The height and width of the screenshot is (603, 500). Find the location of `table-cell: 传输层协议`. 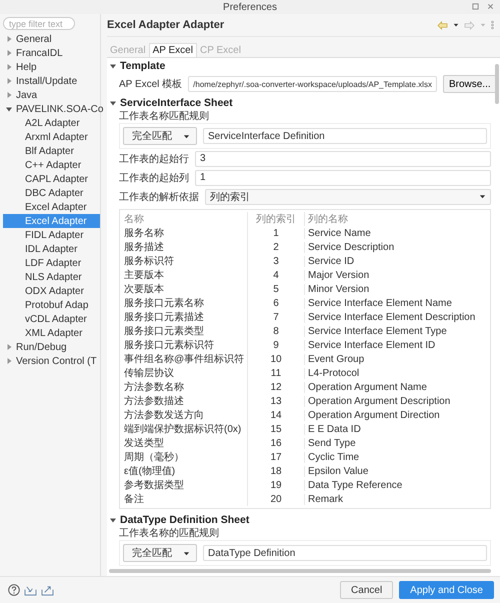

table-cell: 传输层协议 is located at coordinates (184, 373).